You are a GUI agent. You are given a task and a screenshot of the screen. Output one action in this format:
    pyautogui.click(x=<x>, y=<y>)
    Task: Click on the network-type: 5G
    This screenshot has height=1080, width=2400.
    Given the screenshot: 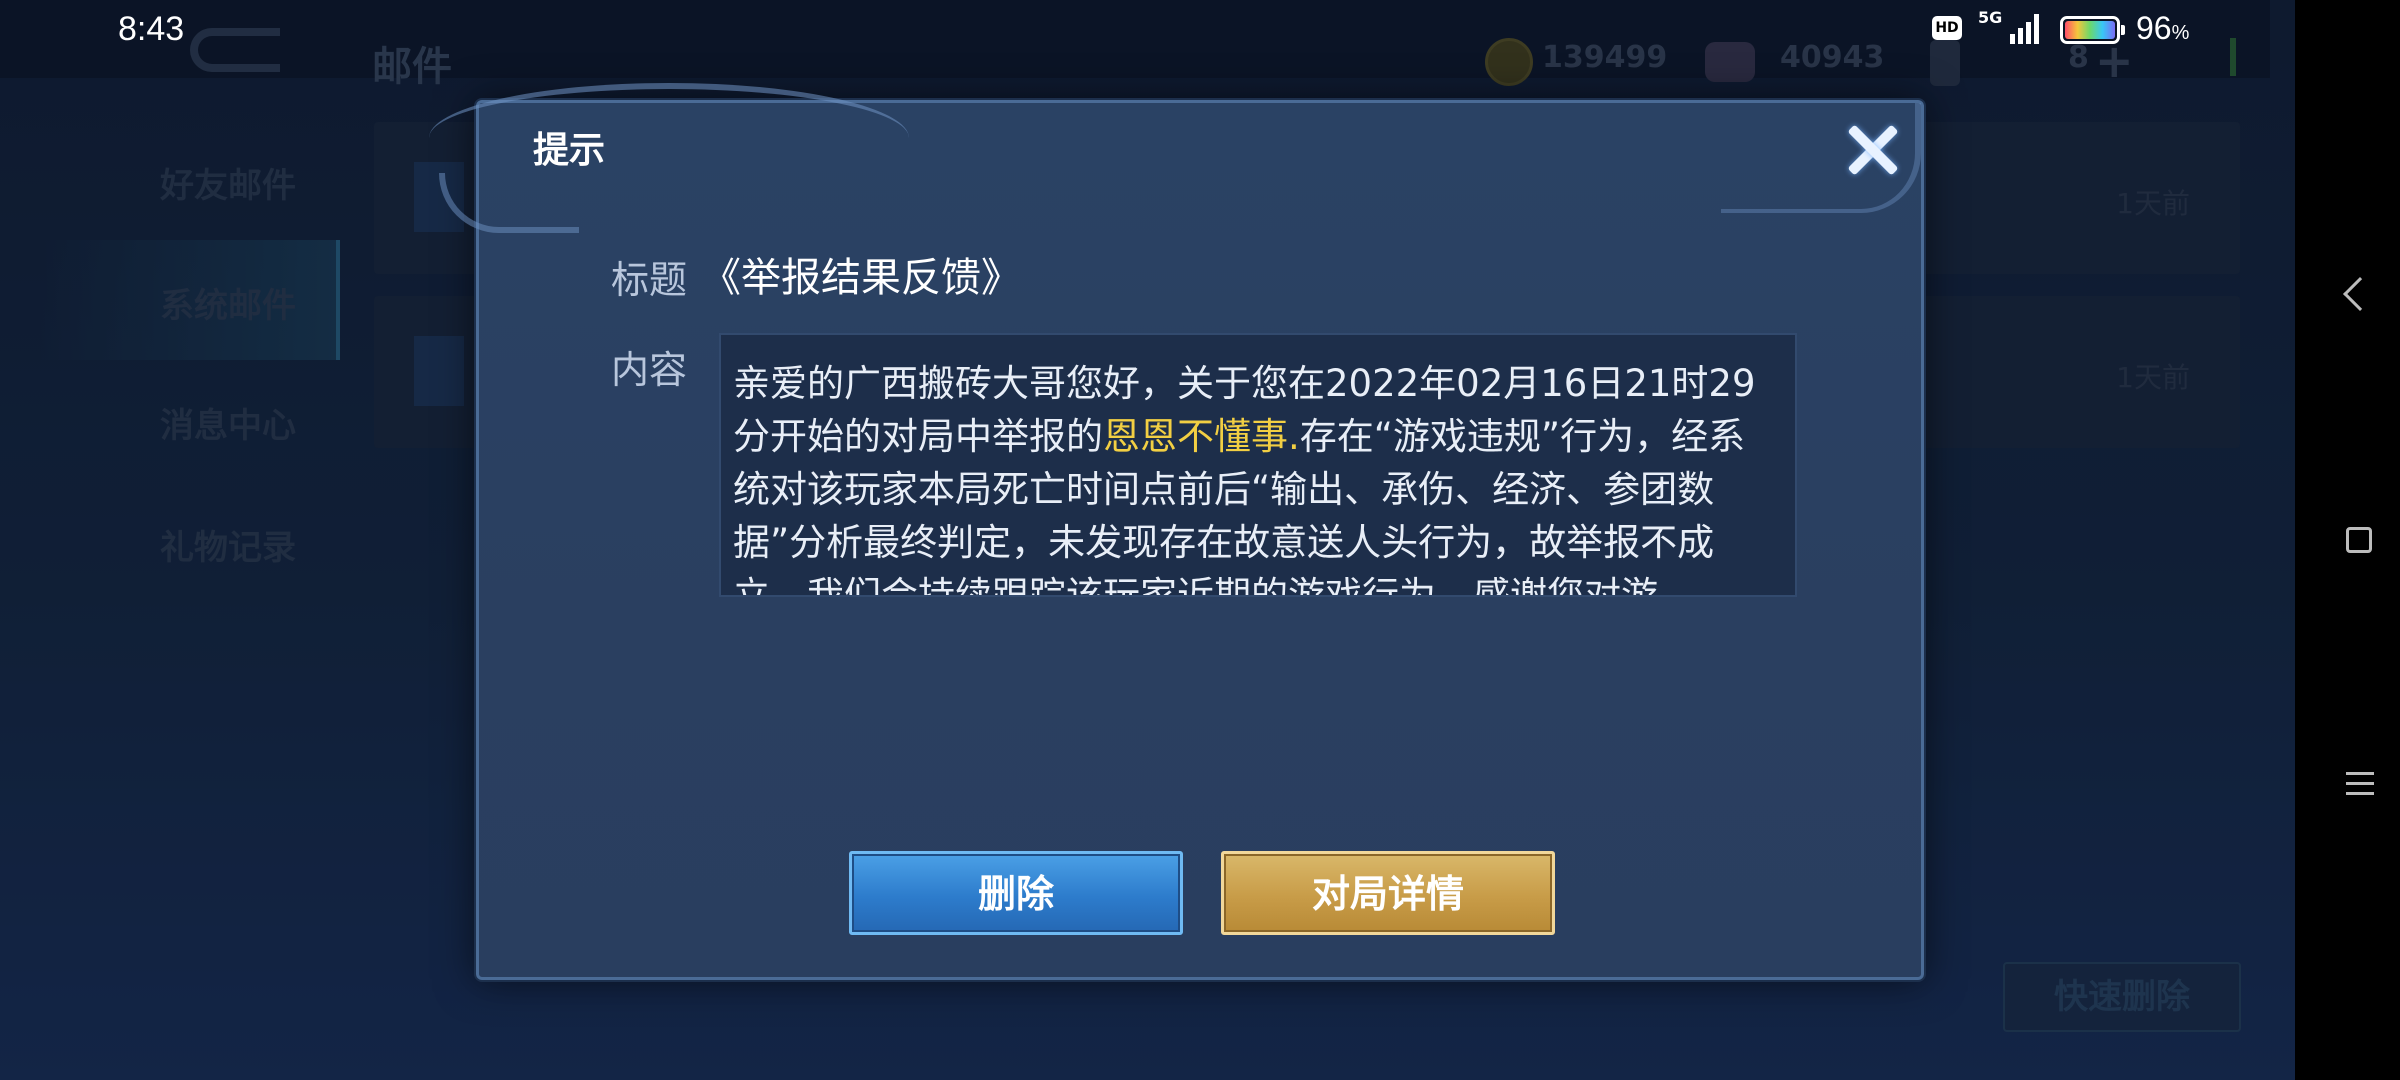 What is the action you would take?
    pyautogui.click(x=1990, y=17)
    